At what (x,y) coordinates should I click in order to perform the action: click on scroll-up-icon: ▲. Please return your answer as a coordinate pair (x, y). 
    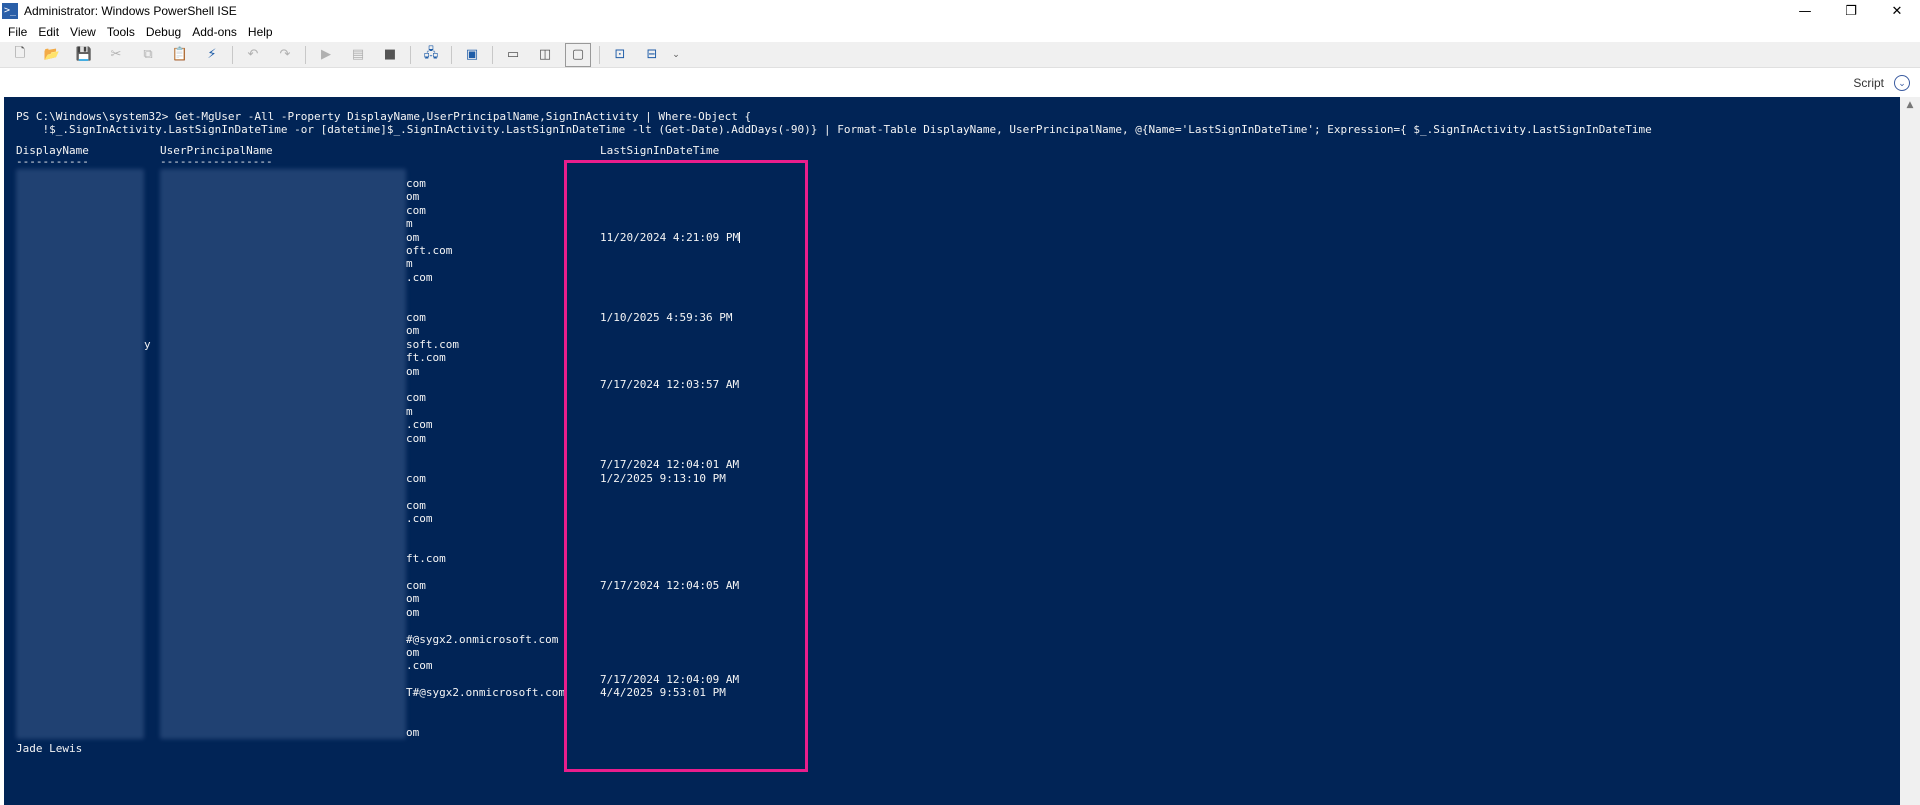
    Looking at the image, I should click on (1910, 105).